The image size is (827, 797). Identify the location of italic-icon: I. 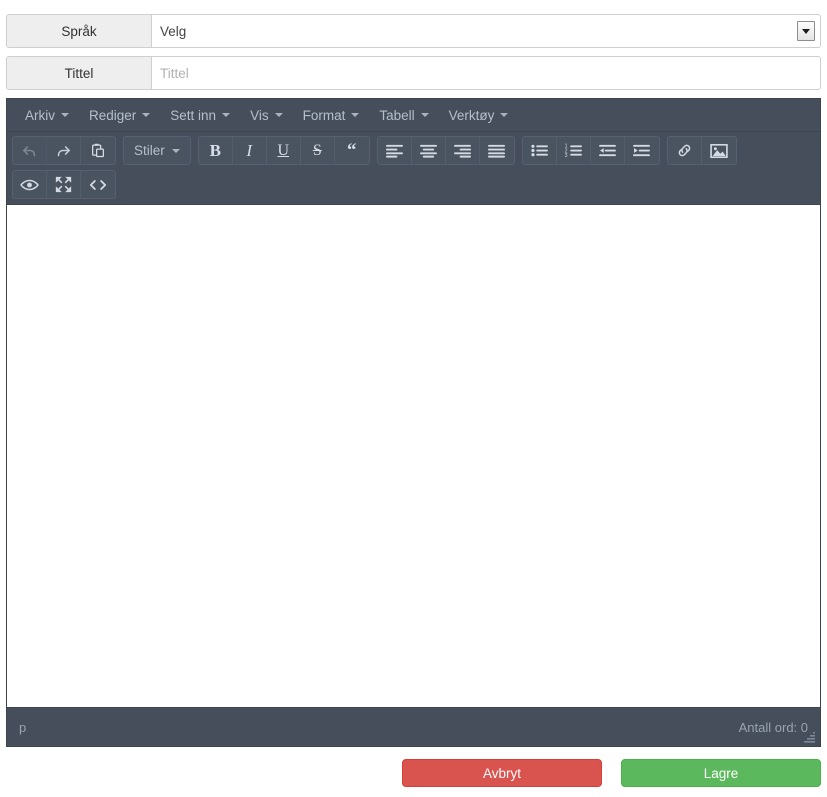
(249, 150).